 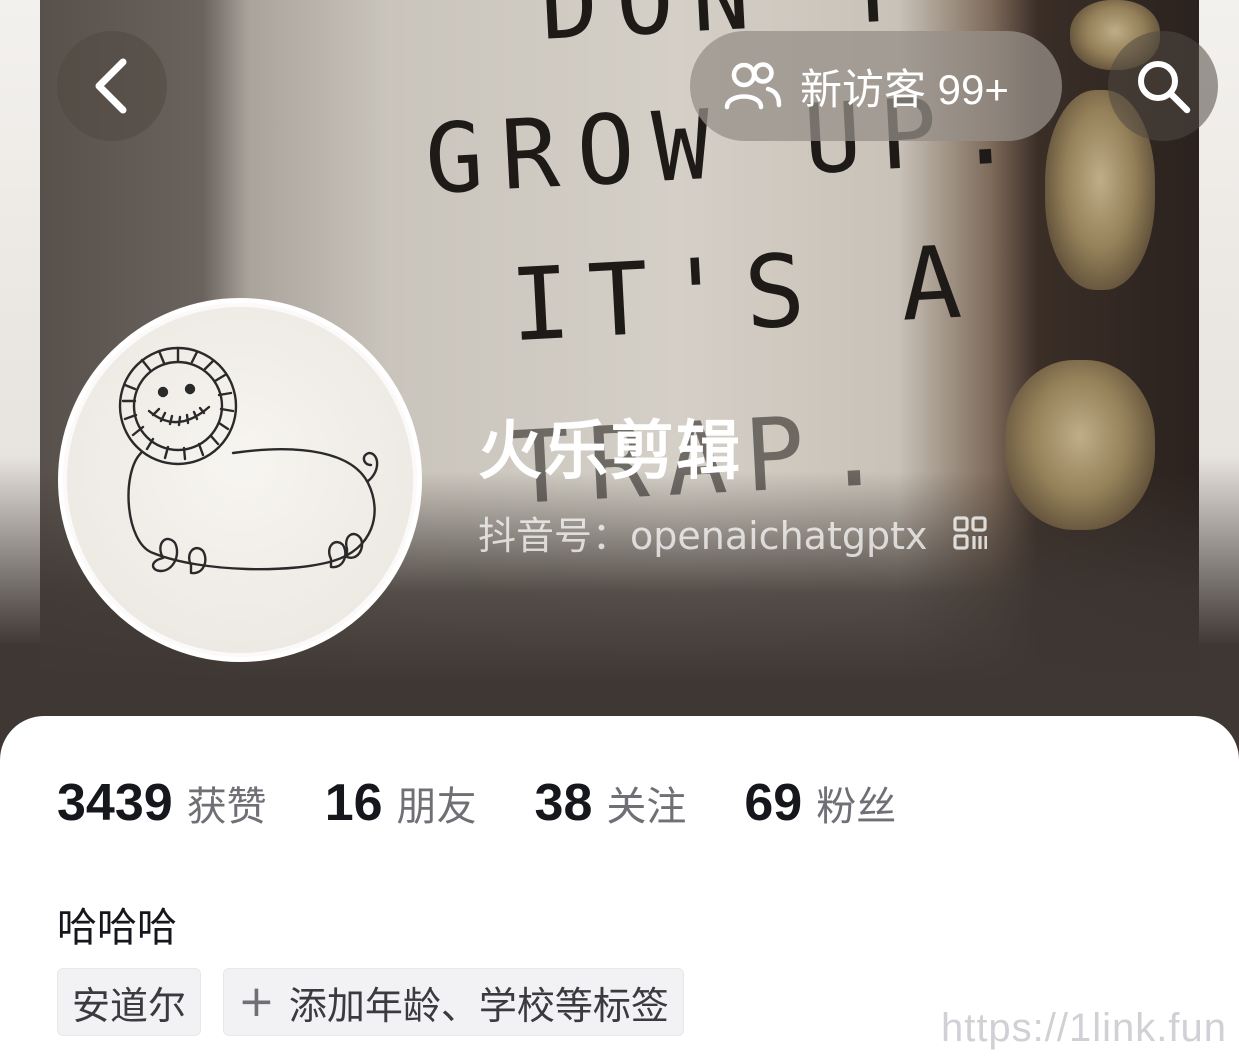 I want to click on avatar-drawing, so click(x=248, y=460).